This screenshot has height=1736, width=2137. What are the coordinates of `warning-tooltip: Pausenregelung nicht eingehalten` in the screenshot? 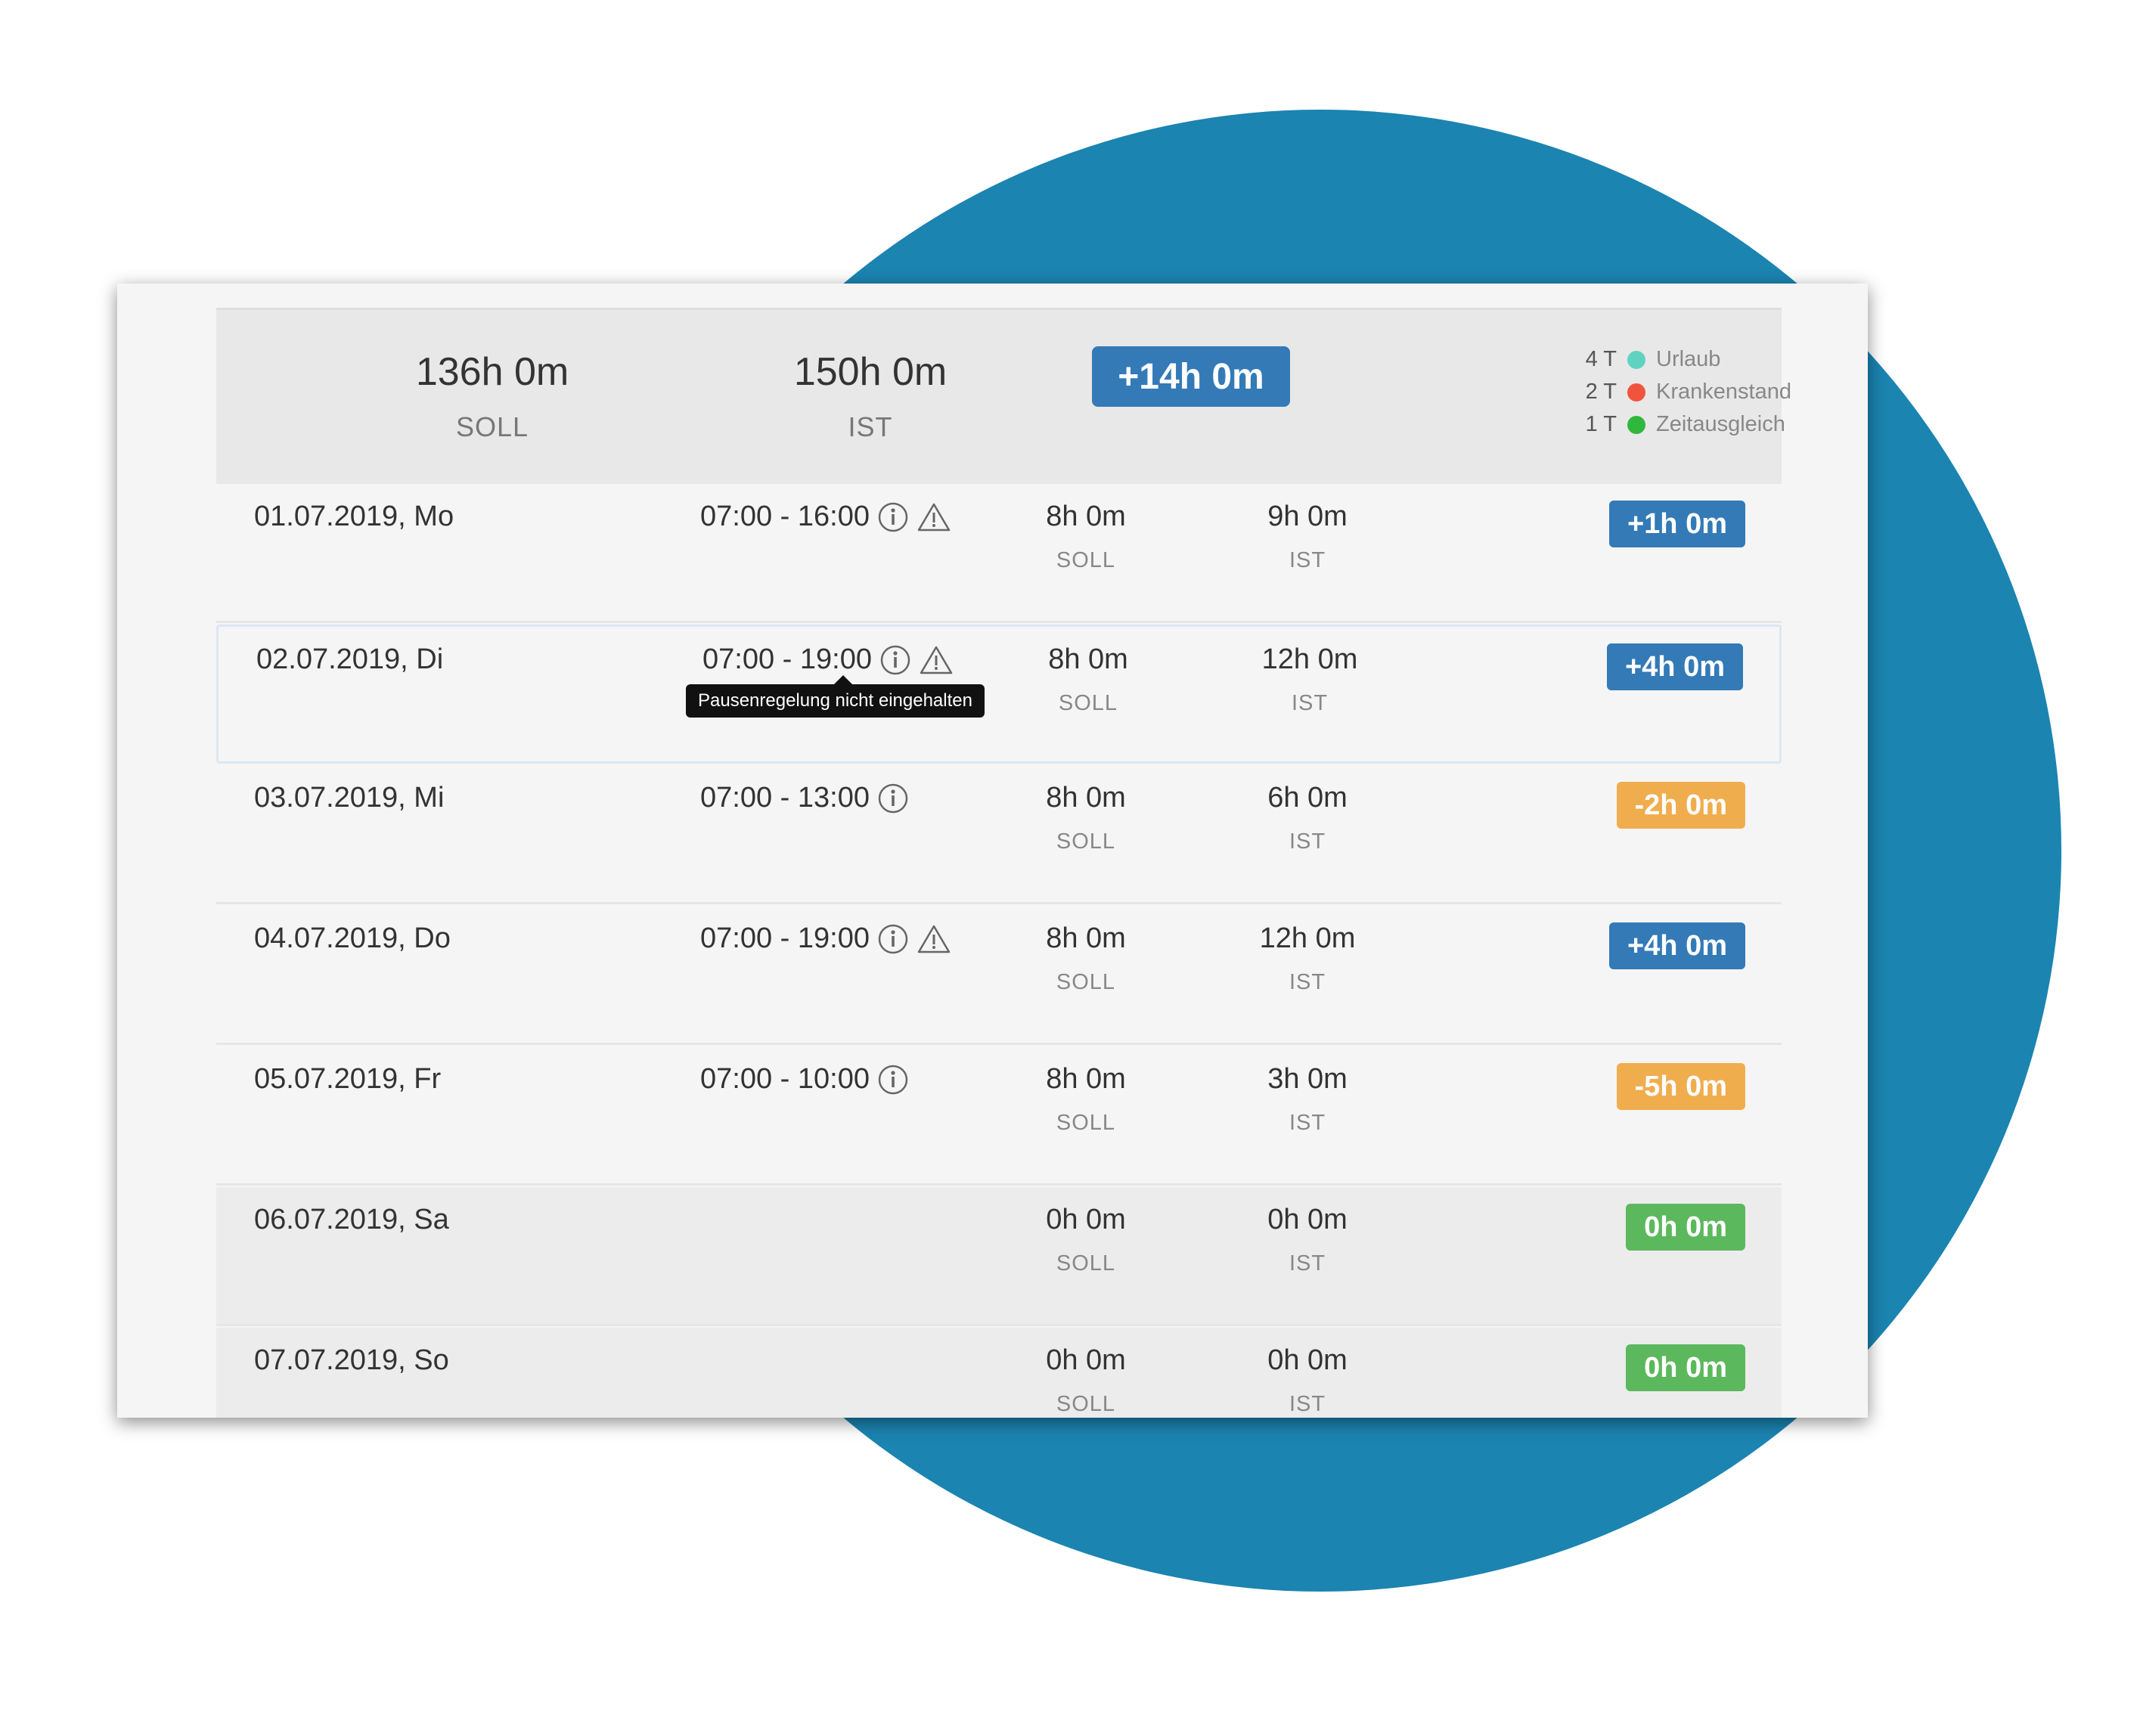 It's located at (835, 696).